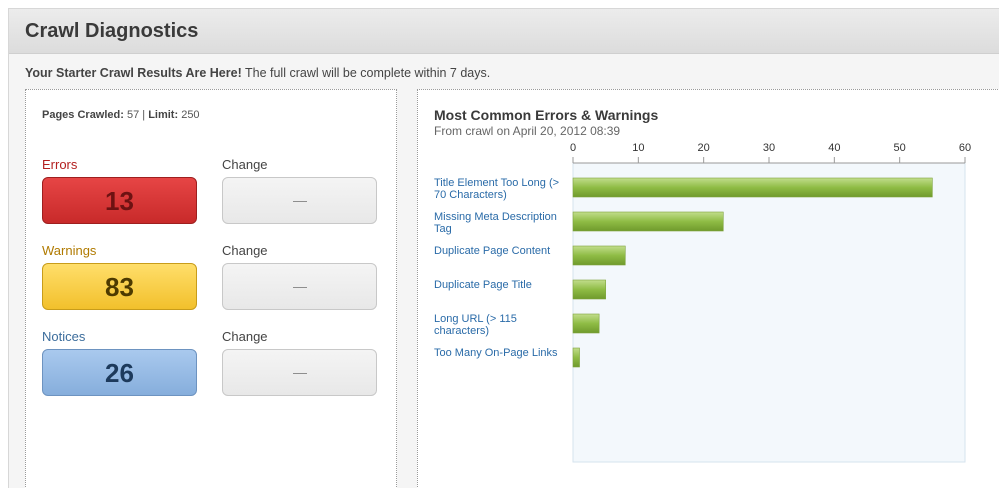 The height and width of the screenshot is (488, 999). Describe the element at coordinates (189, 115) in the screenshot. I see `limit-value: 250` at that location.